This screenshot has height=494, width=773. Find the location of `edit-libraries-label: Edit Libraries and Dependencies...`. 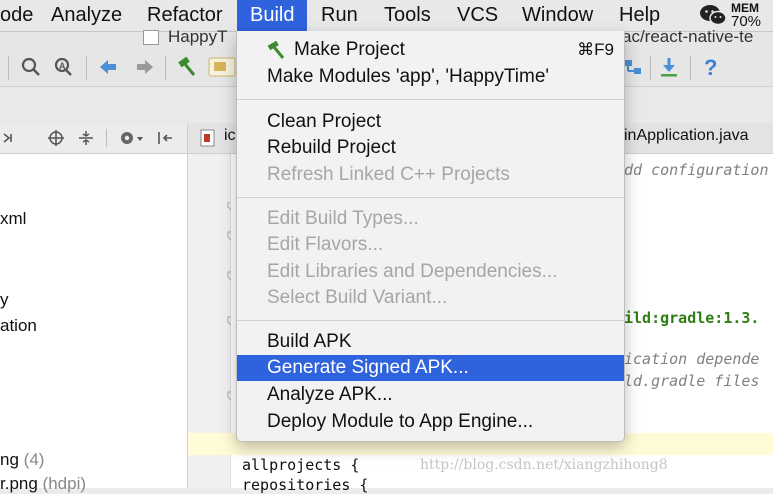

edit-libraries-label: Edit Libraries and Dependencies... is located at coordinates (412, 271).